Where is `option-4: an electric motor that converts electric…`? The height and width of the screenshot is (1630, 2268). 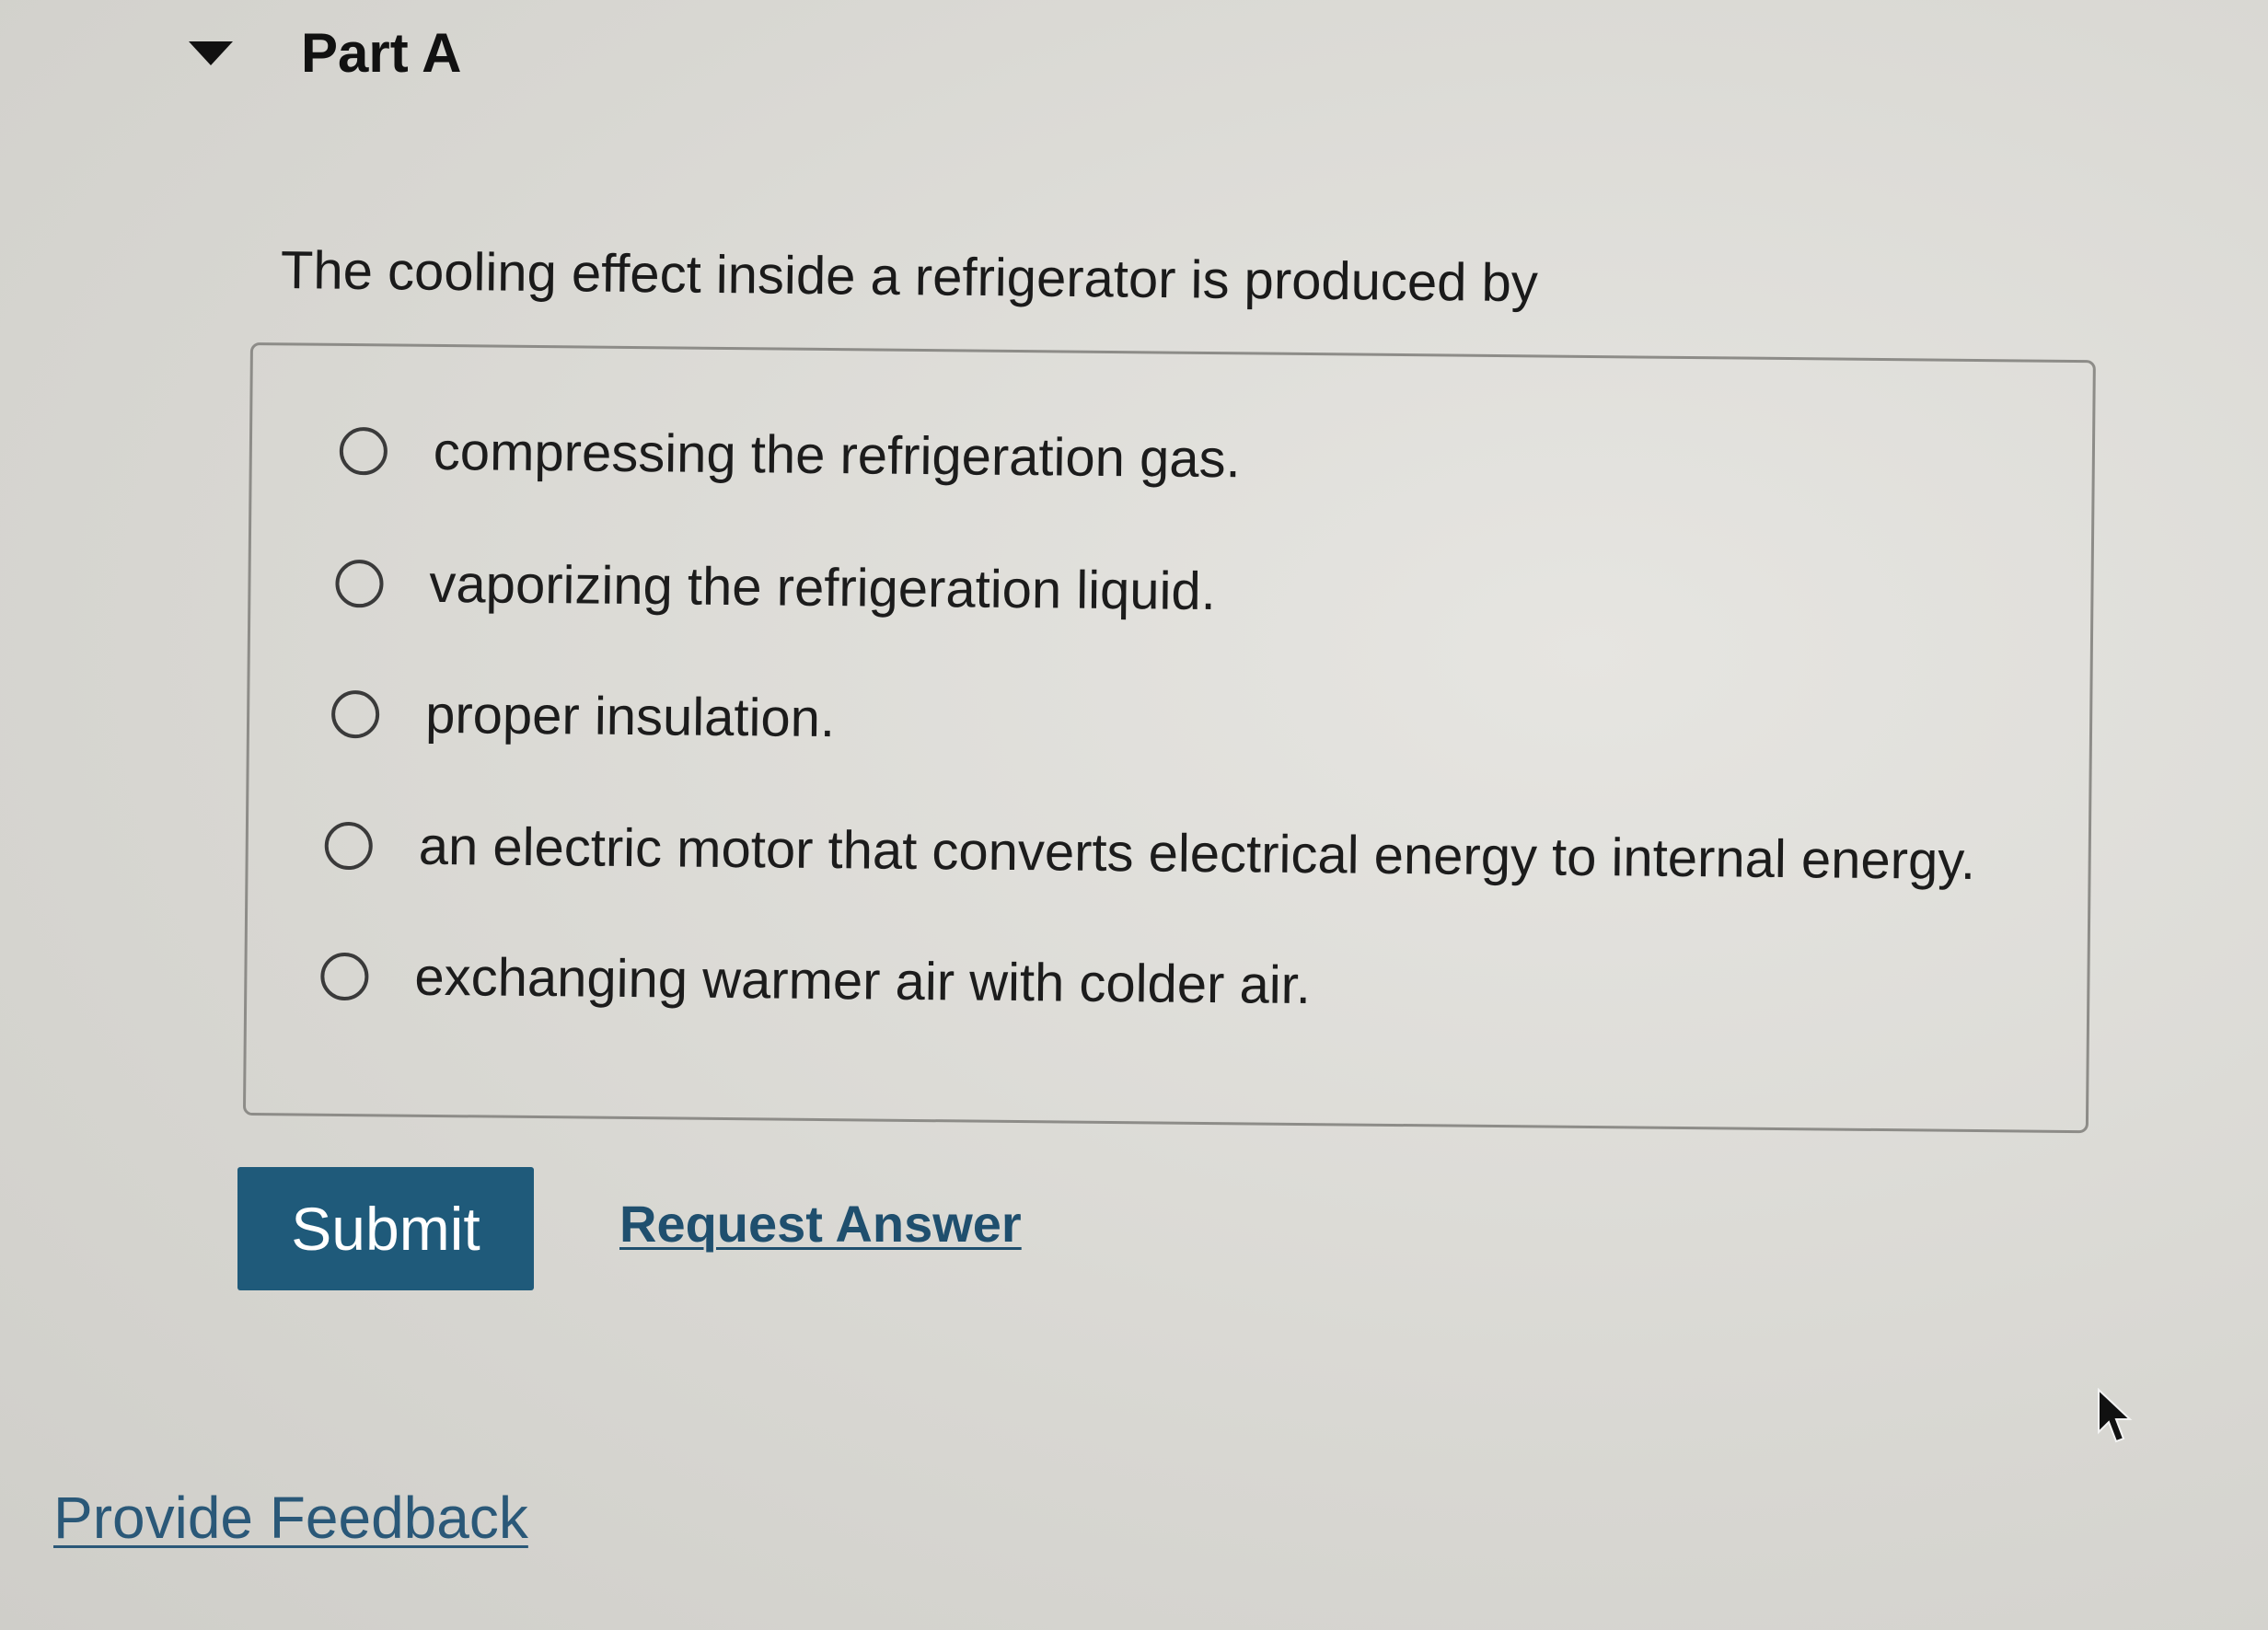 option-4: an electric motor that converts electric… is located at coordinates (1150, 853).